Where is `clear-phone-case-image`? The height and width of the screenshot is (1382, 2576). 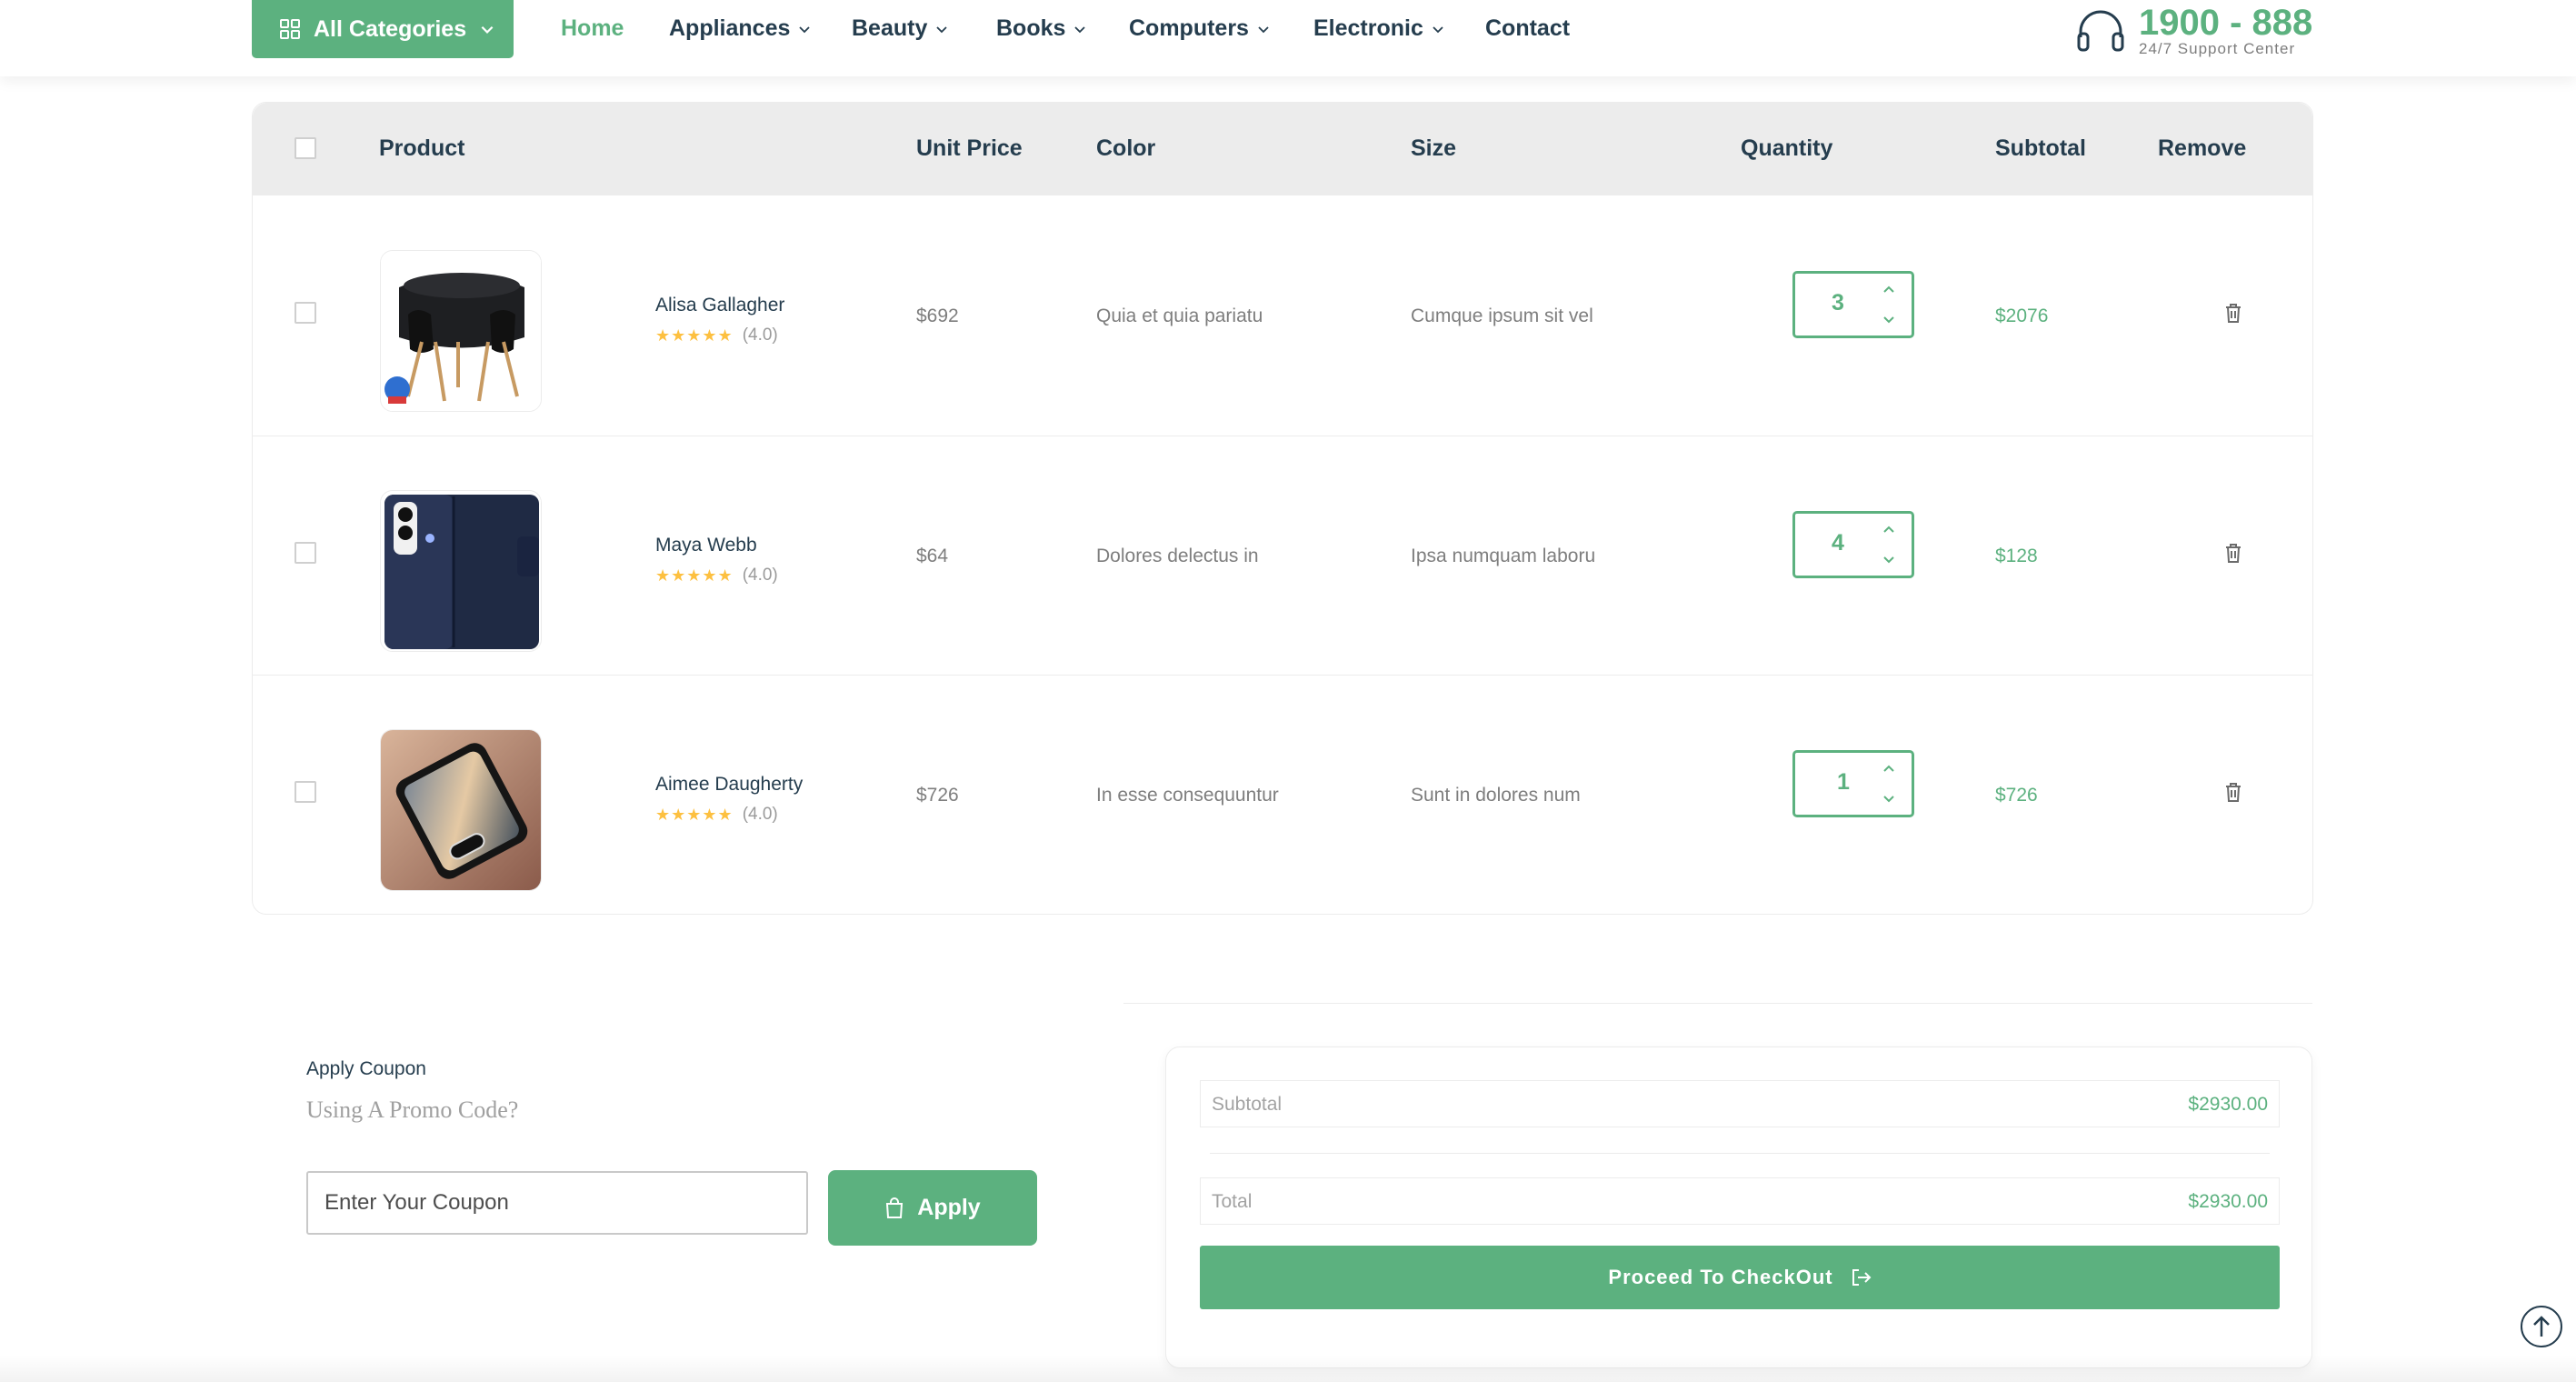
clear-phone-case-image is located at coordinates (461, 810).